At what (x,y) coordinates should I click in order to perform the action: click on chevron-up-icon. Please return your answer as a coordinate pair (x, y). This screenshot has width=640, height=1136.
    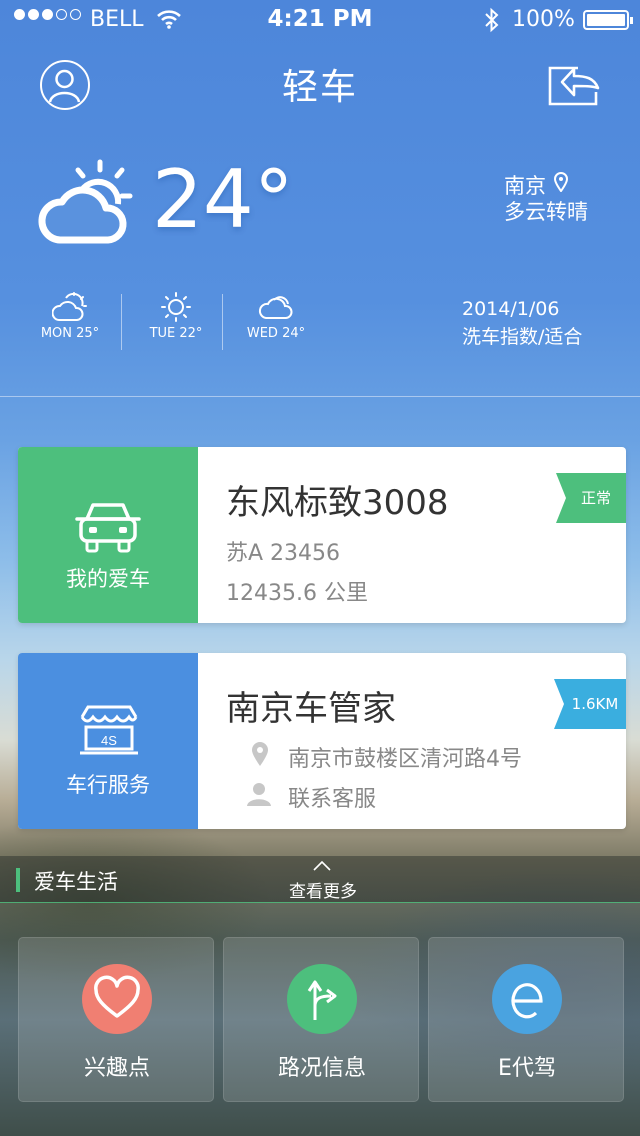
    Looking at the image, I should click on (322, 866).